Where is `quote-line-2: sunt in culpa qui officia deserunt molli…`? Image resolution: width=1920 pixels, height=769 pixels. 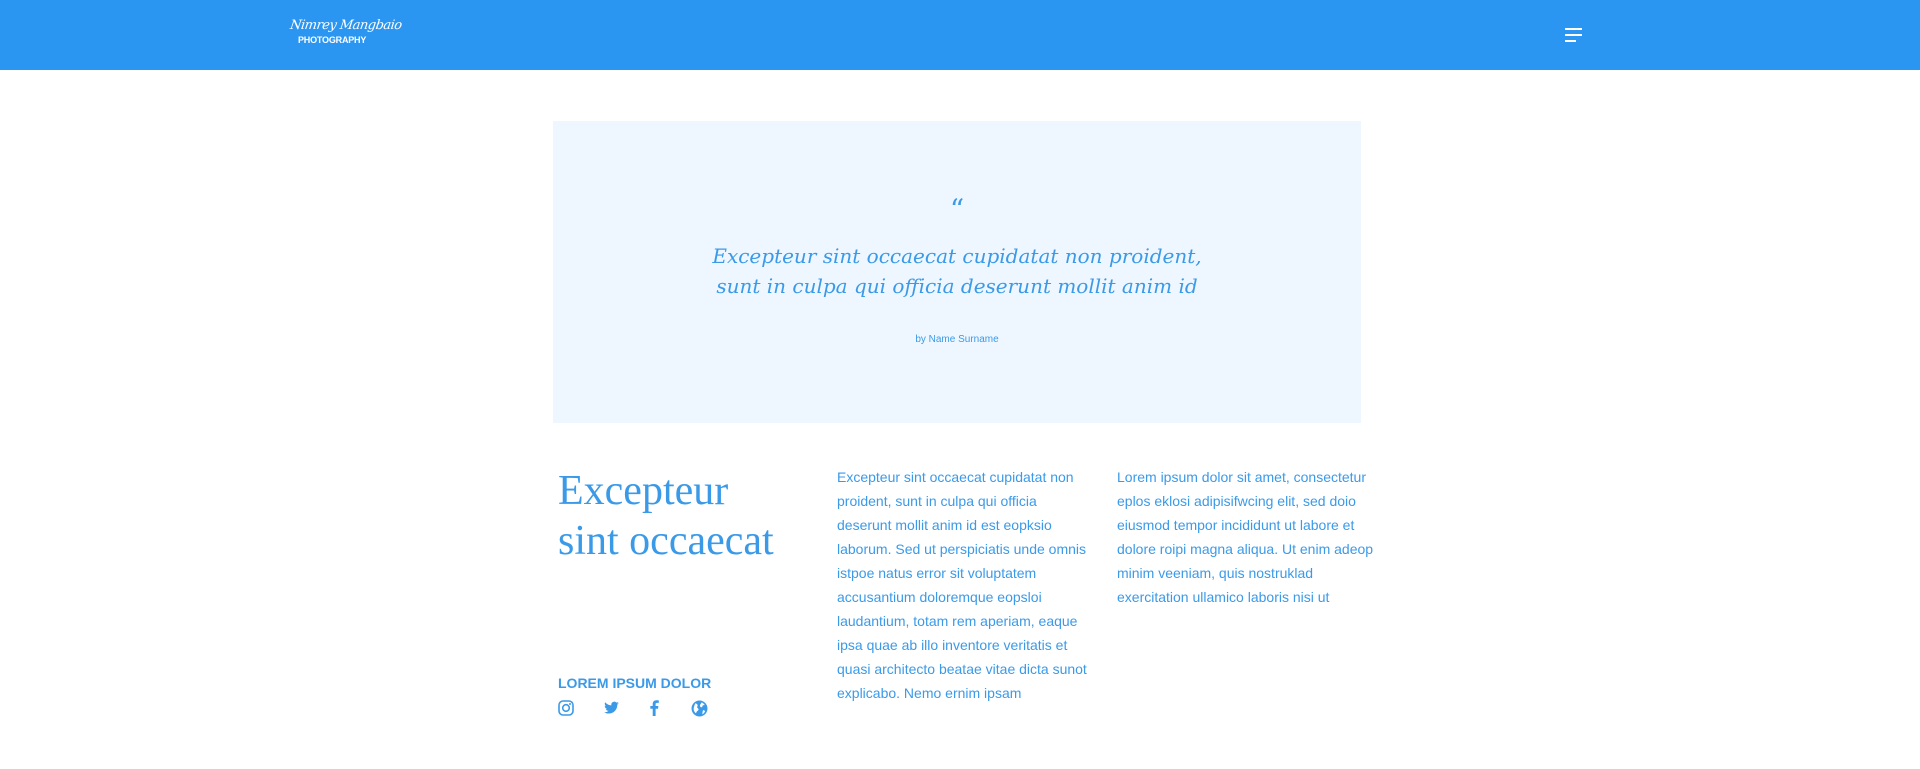
quote-line-2: sunt in culpa qui officia deserunt molli… is located at coordinates (957, 286).